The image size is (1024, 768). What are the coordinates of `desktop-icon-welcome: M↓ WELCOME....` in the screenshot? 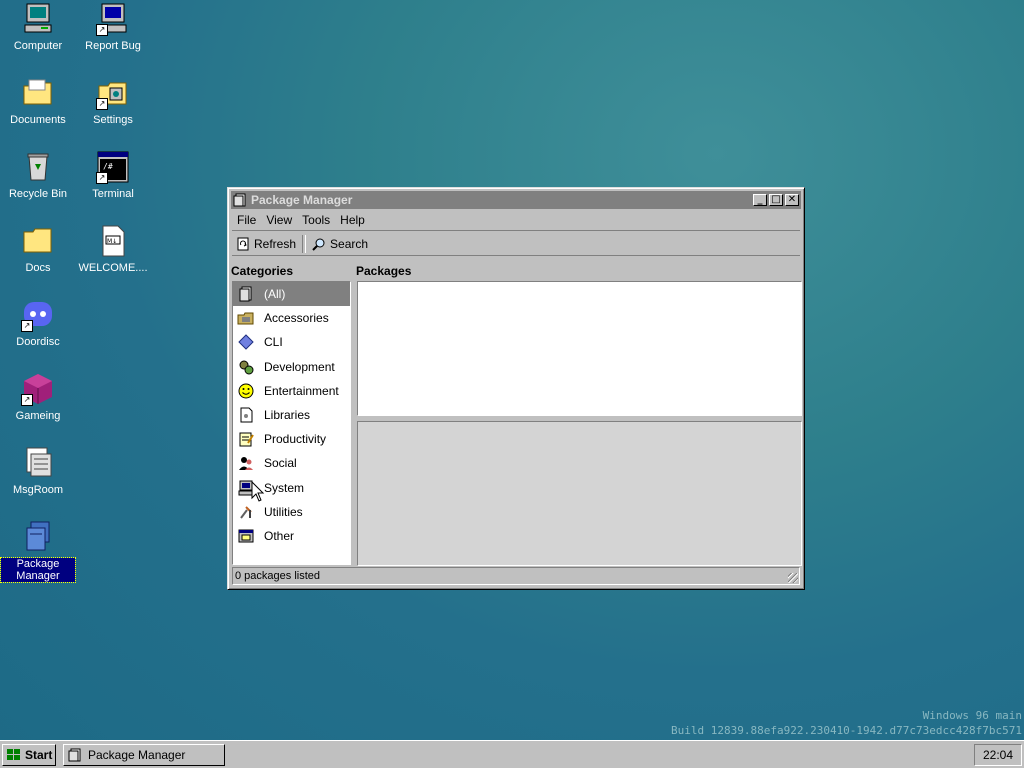 It's located at (113, 249).